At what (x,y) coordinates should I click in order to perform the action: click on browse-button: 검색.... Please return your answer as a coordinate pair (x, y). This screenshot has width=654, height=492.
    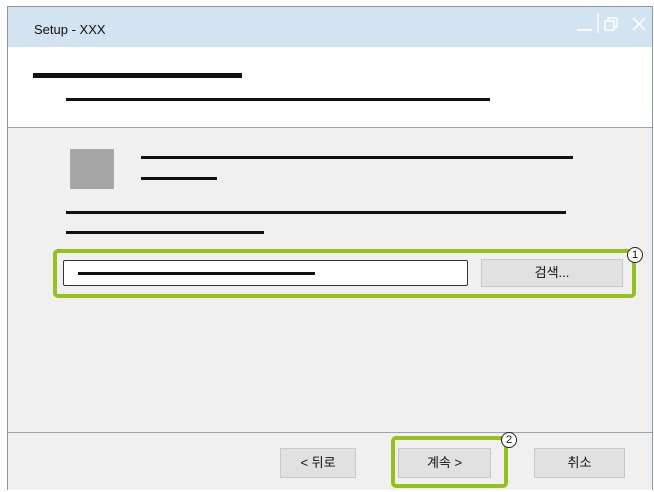
    Looking at the image, I should click on (552, 273).